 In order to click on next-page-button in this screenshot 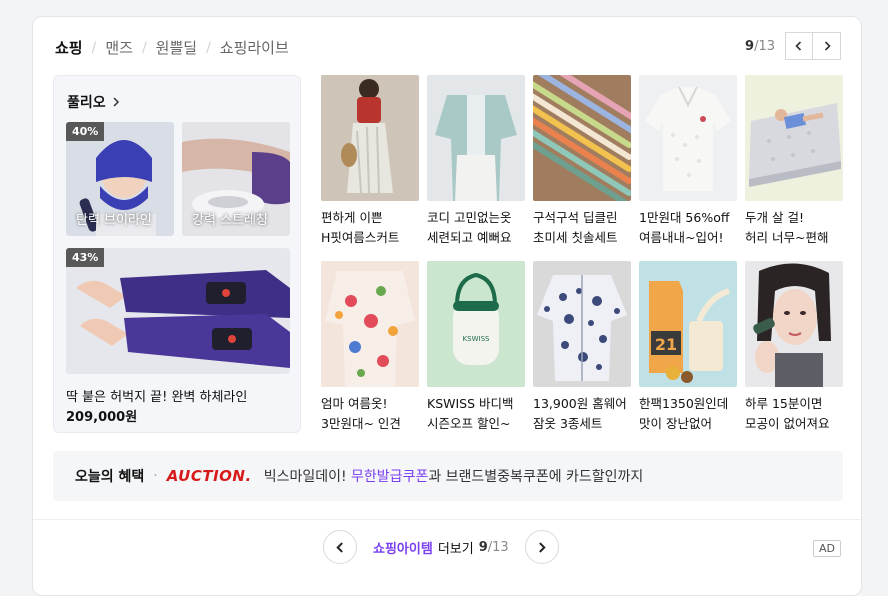, I will do `click(827, 46)`.